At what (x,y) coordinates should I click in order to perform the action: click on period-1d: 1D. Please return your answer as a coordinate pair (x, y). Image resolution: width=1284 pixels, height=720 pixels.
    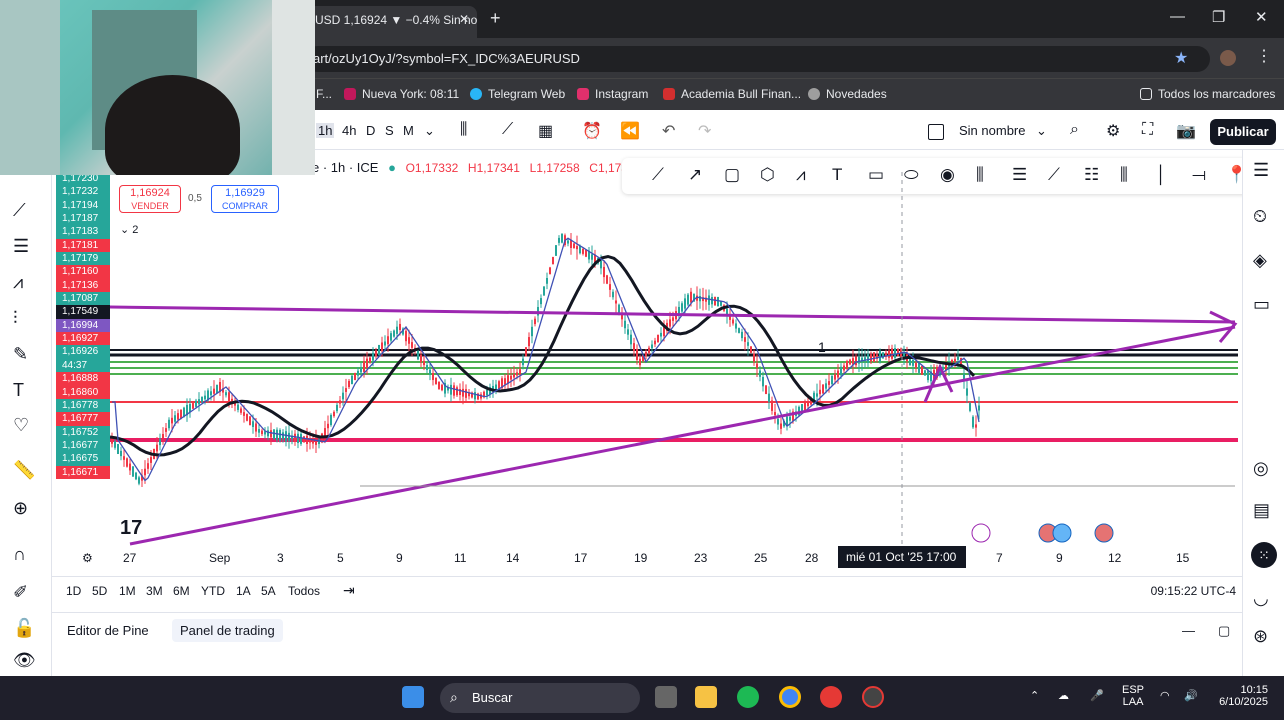
    Looking at the image, I should click on (73, 591).